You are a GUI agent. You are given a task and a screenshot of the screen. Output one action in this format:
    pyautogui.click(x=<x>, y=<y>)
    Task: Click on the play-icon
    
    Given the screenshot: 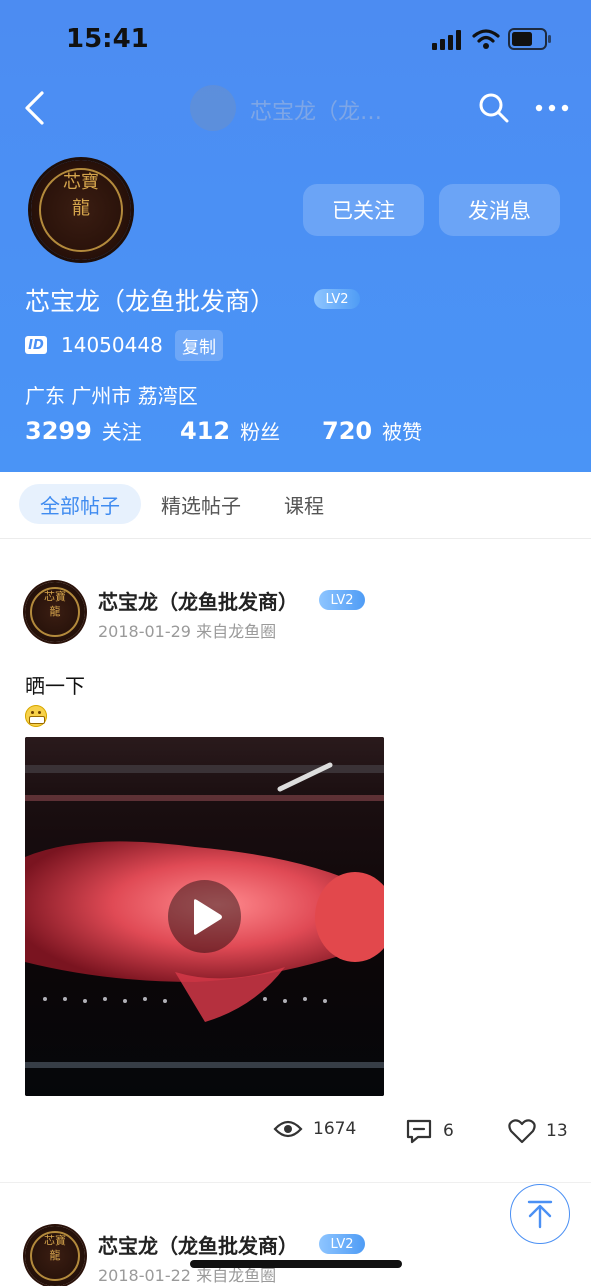 What is the action you would take?
    pyautogui.click(x=208, y=917)
    